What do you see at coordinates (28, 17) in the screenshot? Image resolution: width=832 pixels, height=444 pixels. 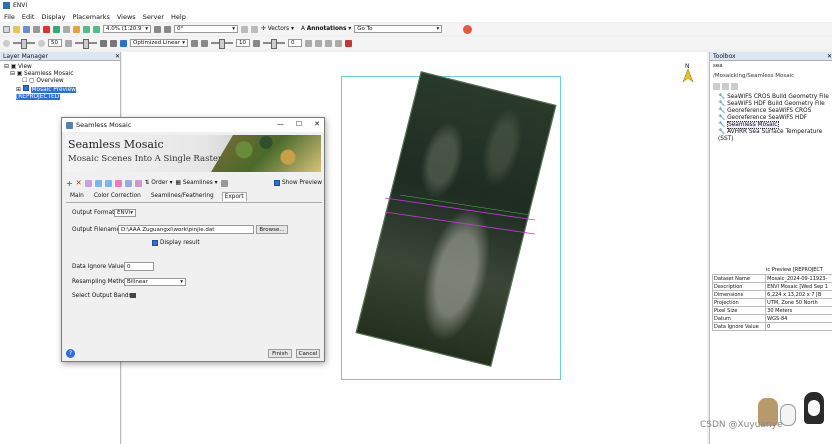 I see `menu-edit: Edit` at bounding box center [28, 17].